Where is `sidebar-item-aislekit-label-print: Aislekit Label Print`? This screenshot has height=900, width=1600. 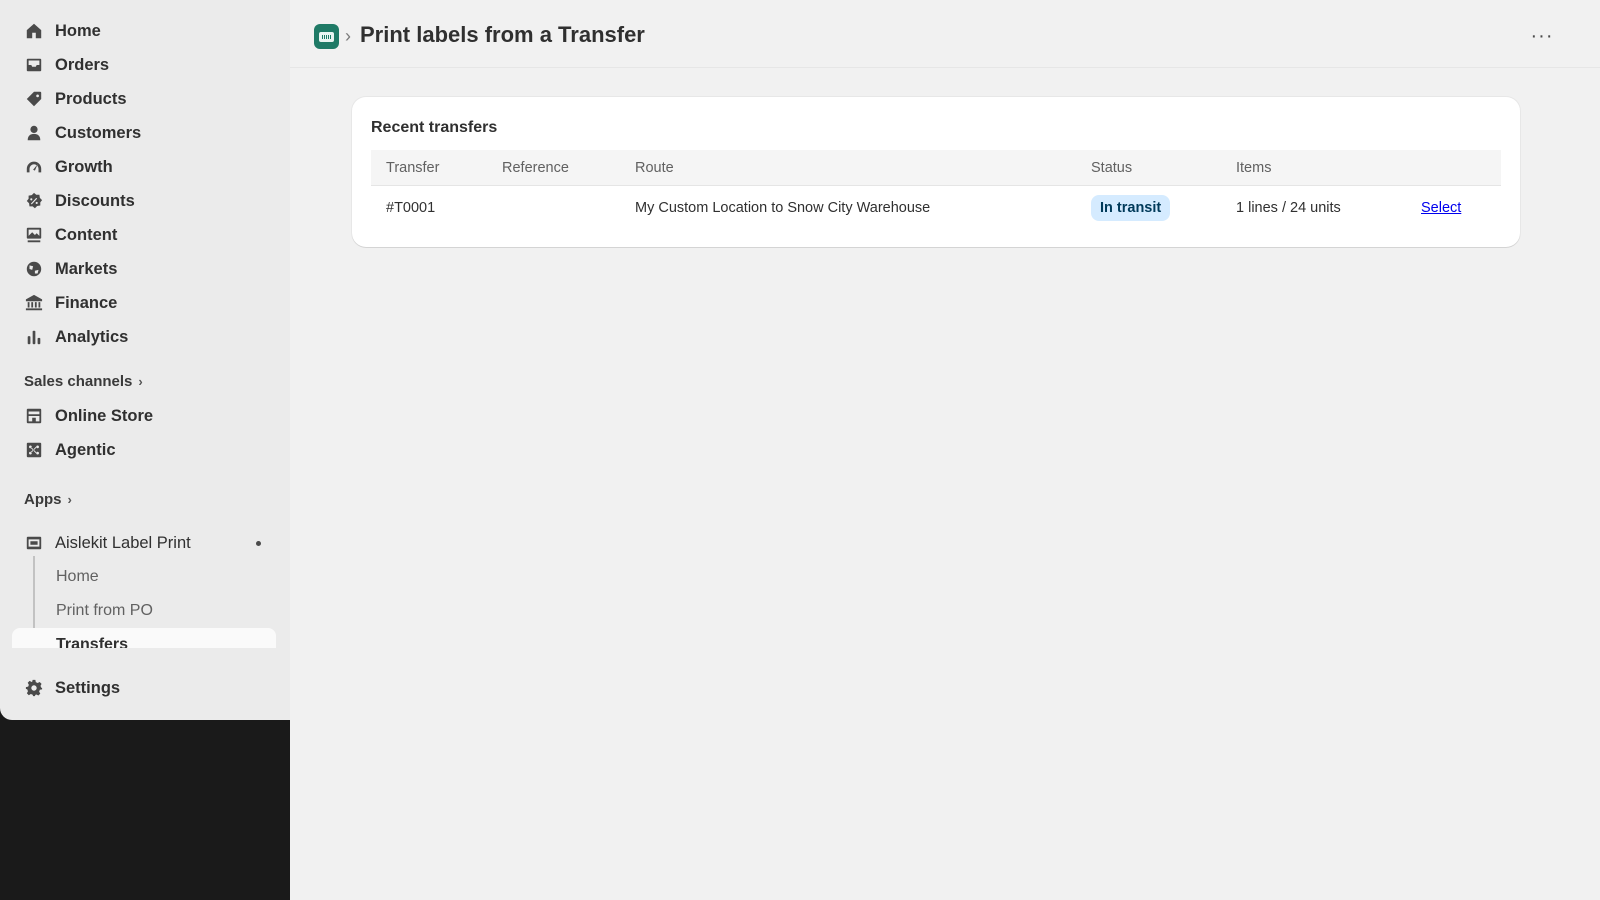 sidebar-item-aislekit-label-print: Aislekit Label Print is located at coordinates (144, 543).